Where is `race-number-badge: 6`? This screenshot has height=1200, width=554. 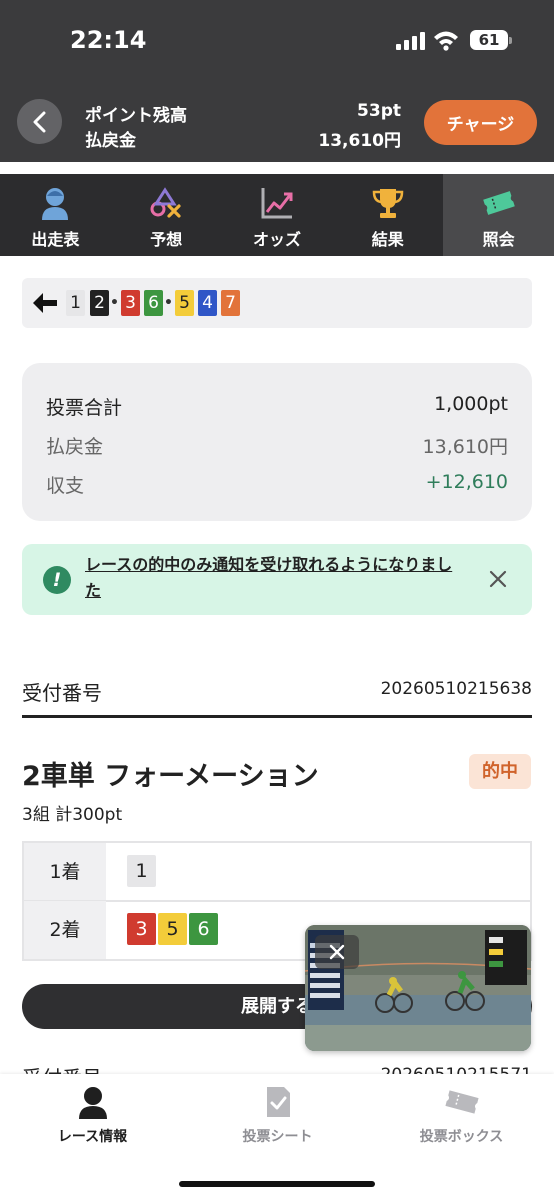
race-number-badge: 6 is located at coordinates (153, 303).